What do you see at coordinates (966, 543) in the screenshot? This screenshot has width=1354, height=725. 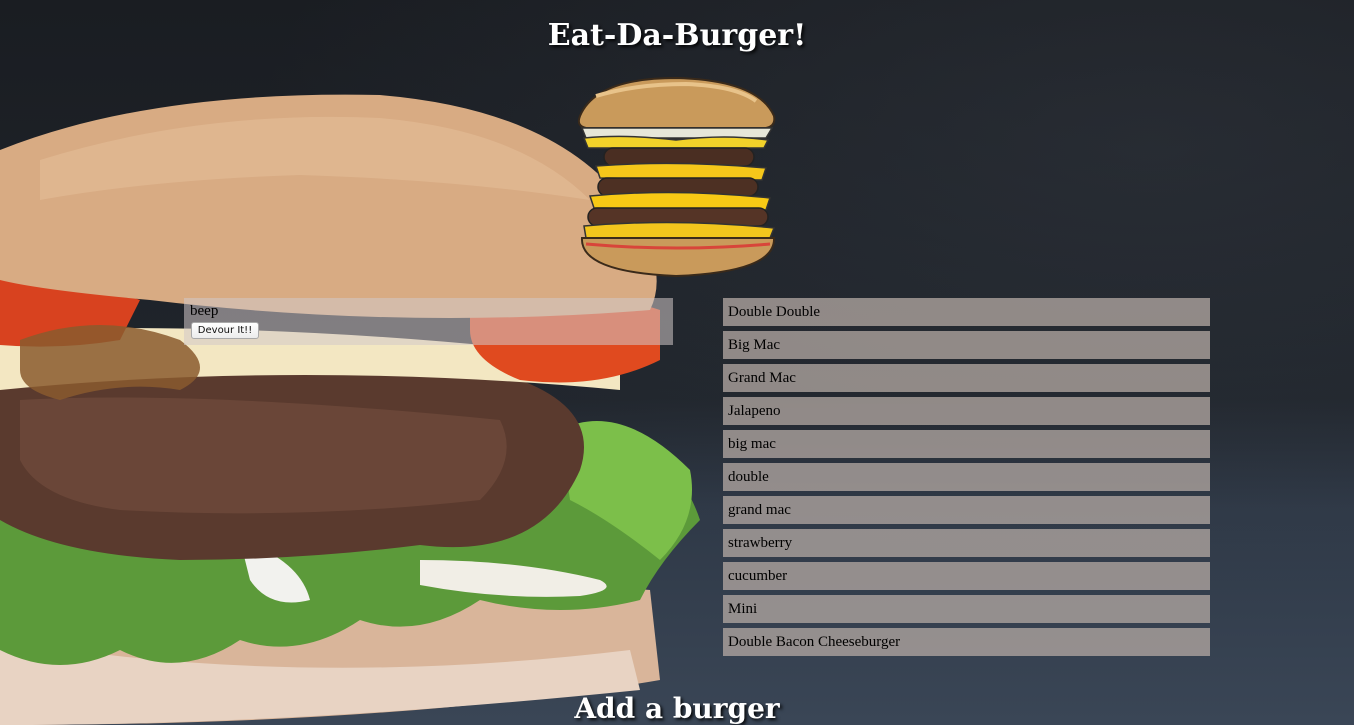 I see `eaten-burger-item: strawberry` at bounding box center [966, 543].